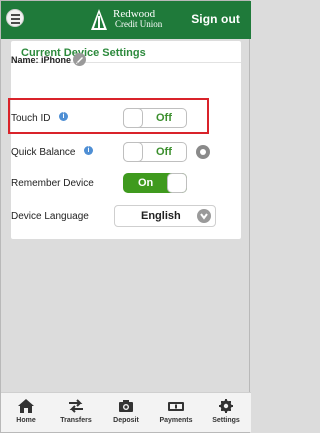  I want to click on bottom-tab-bar: Home Transfers Deposit Payments Settings, so click(126, 412).